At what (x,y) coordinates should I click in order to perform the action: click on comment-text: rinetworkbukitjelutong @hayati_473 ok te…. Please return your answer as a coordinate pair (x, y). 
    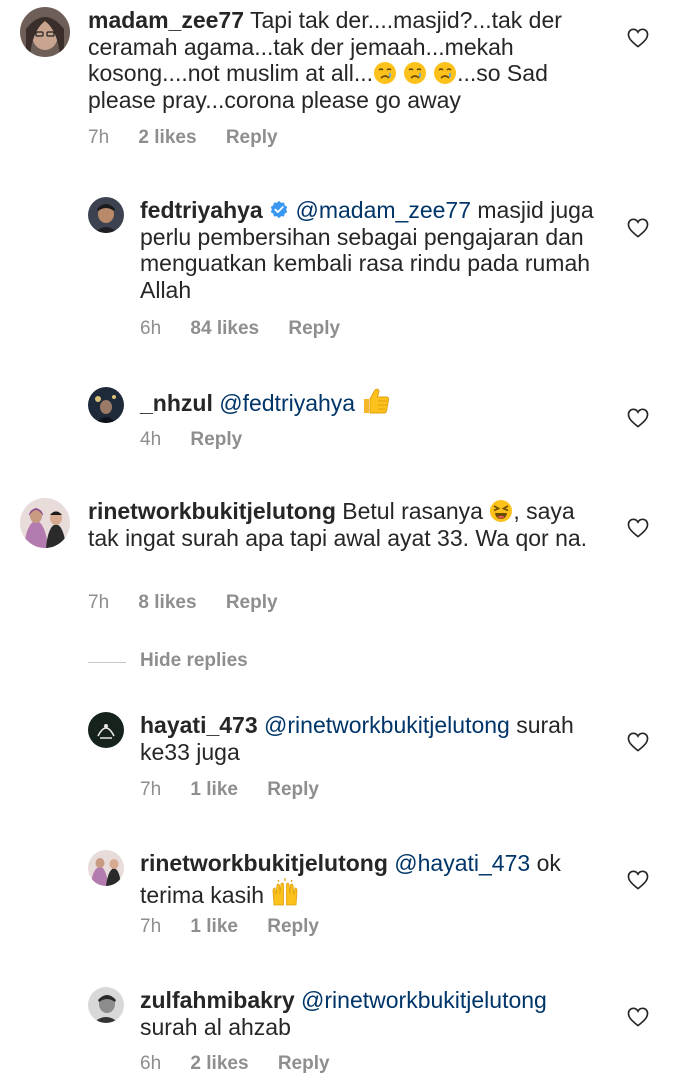
    Looking at the image, I should click on (370, 879).